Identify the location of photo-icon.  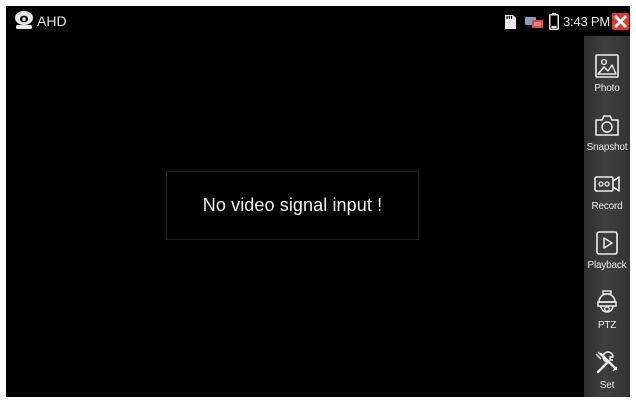
(607, 66).